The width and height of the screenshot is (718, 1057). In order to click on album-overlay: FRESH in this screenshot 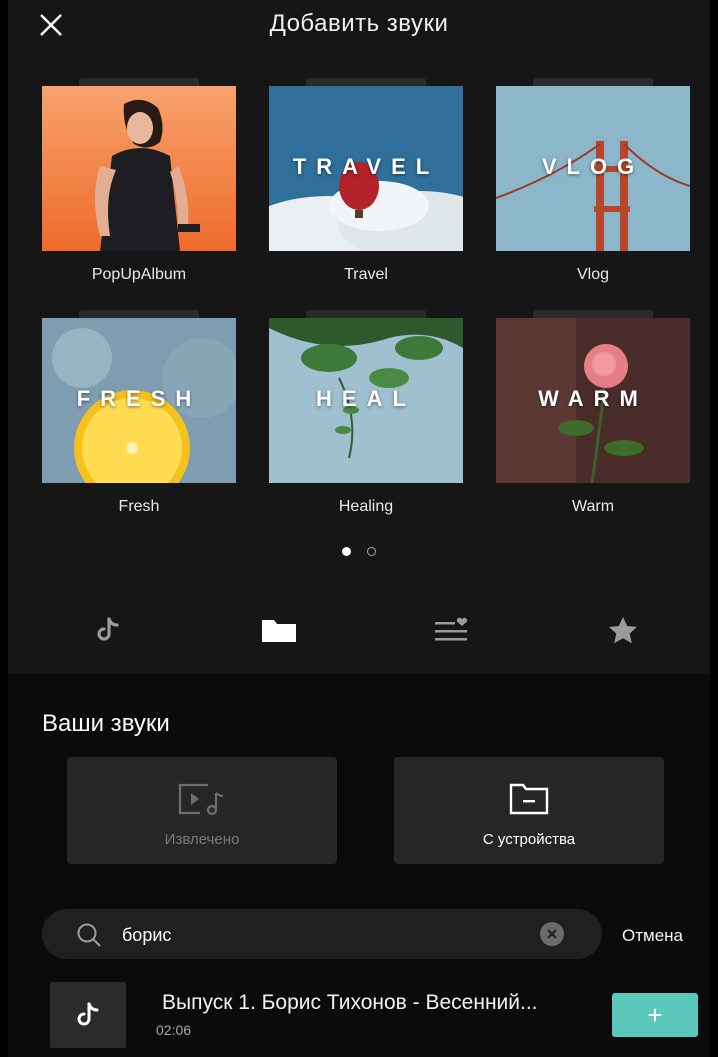, I will do `click(139, 398)`.